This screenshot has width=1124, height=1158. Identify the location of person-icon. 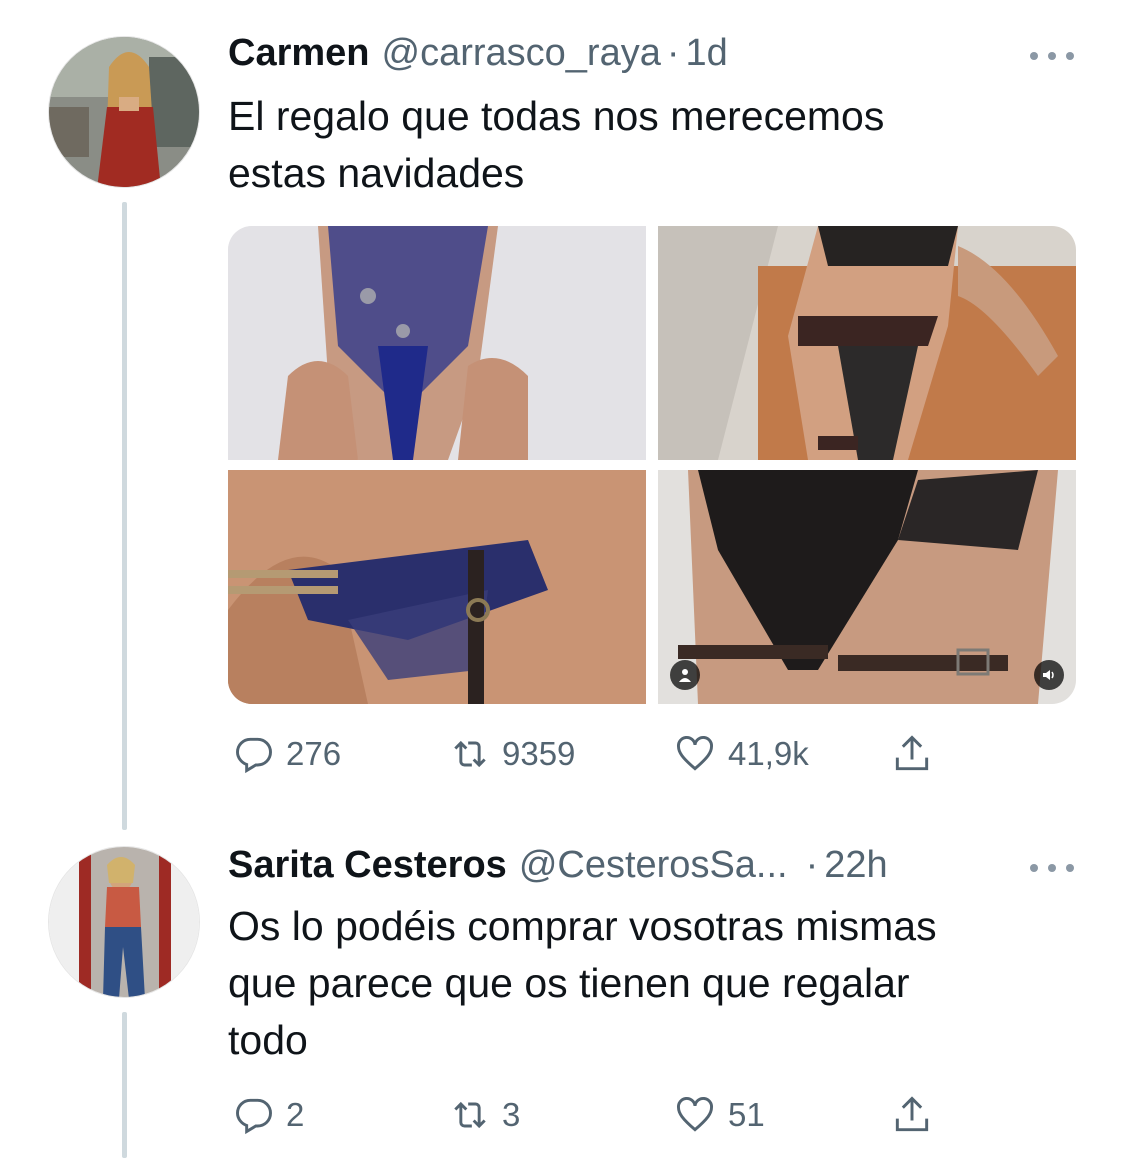
(685, 675).